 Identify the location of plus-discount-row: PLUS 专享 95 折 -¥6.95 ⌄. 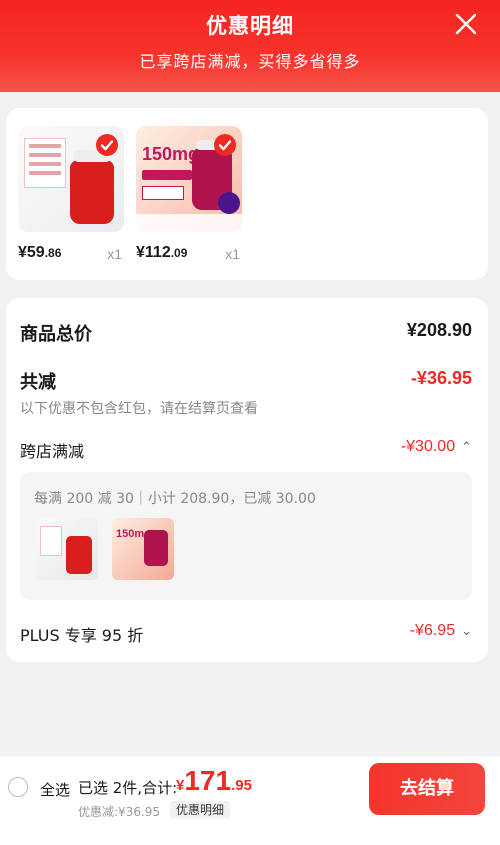
(246, 634).